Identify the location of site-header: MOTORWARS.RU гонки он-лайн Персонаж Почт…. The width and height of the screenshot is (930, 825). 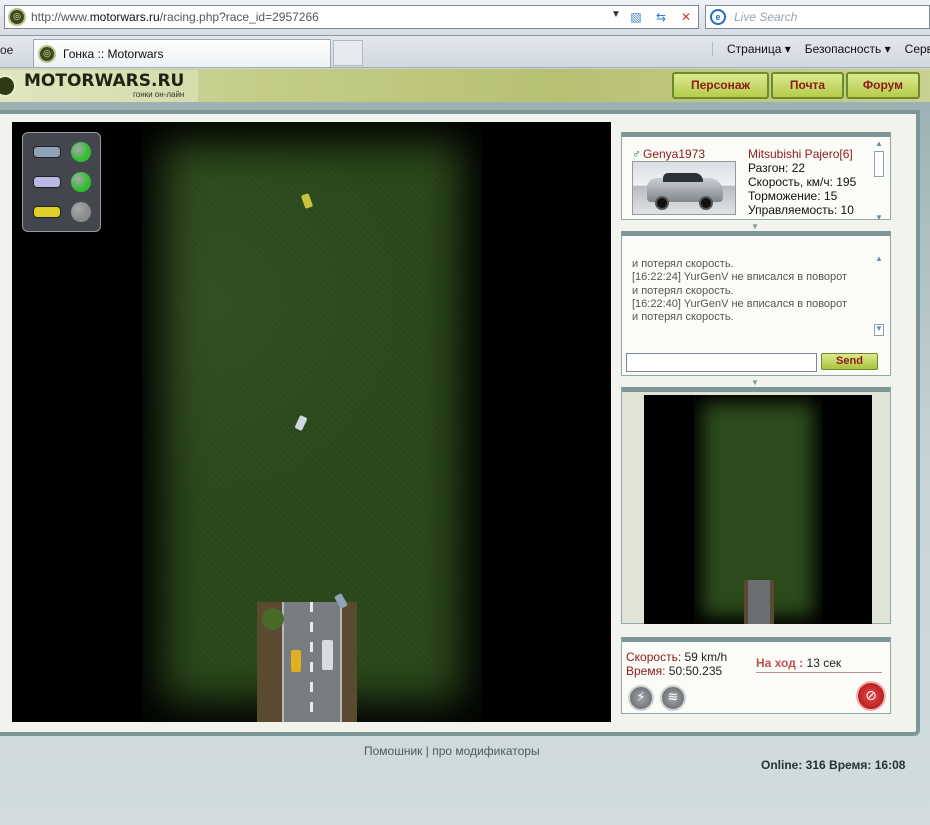
(465, 85).